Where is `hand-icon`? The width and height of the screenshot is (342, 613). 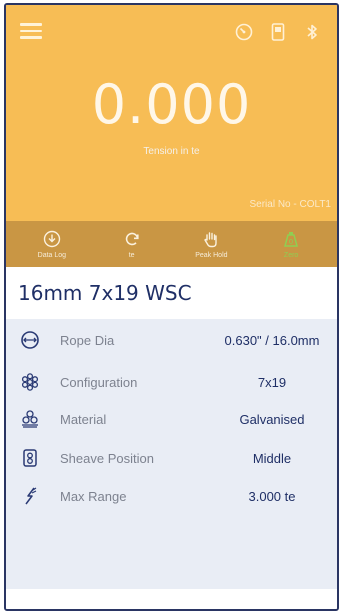 hand-icon is located at coordinates (211, 239).